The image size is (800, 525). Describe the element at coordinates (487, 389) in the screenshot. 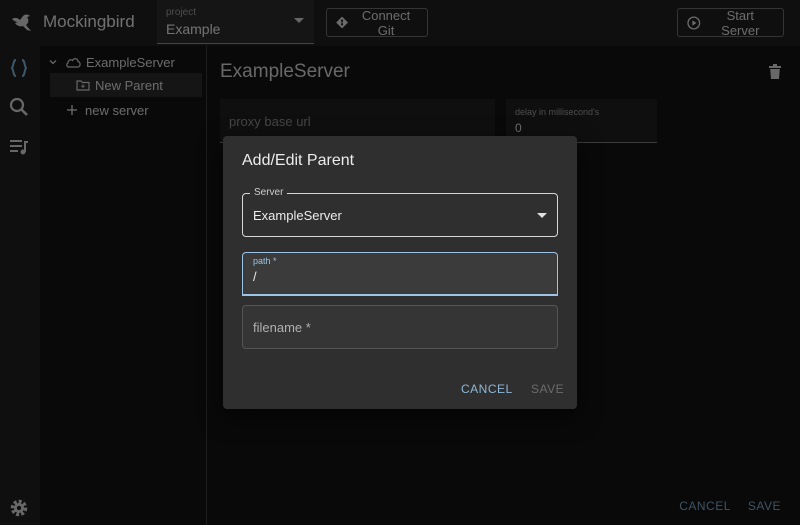

I see `dialog-cancel-button: CANCEL` at that location.